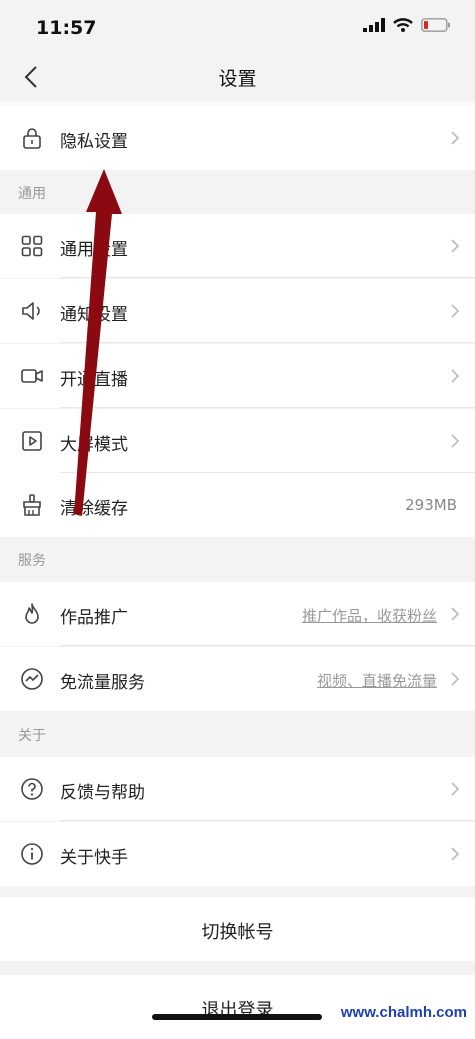  Describe the element at coordinates (94, 315) in the screenshot. I see `row-label: 通知设置` at that location.